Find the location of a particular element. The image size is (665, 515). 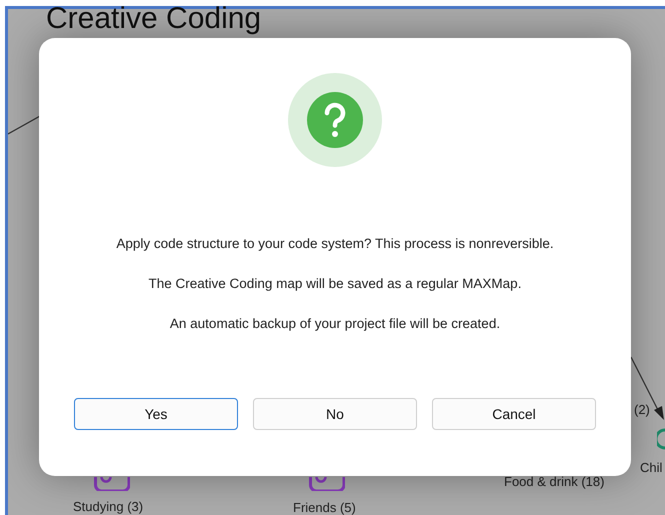

node-label: Food & drink (18) is located at coordinates (554, 482).